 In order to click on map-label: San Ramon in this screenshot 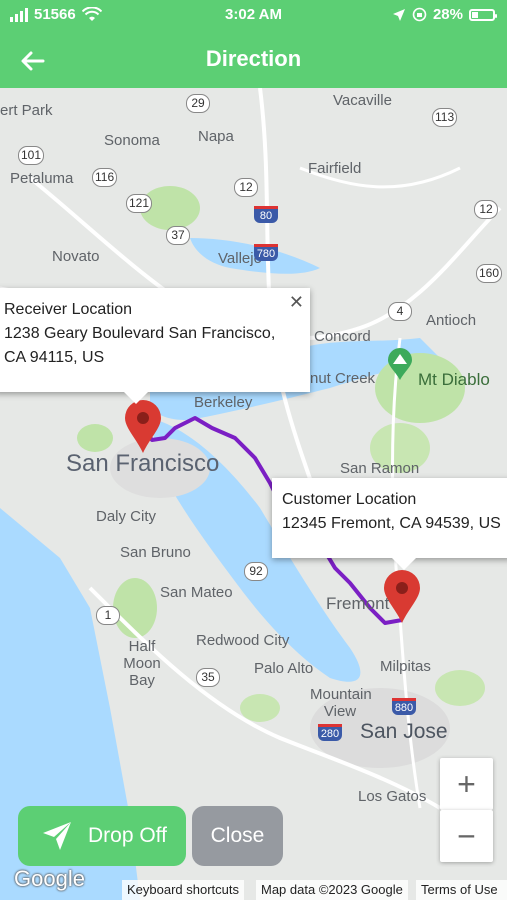, I will do `click(380, 468)`.